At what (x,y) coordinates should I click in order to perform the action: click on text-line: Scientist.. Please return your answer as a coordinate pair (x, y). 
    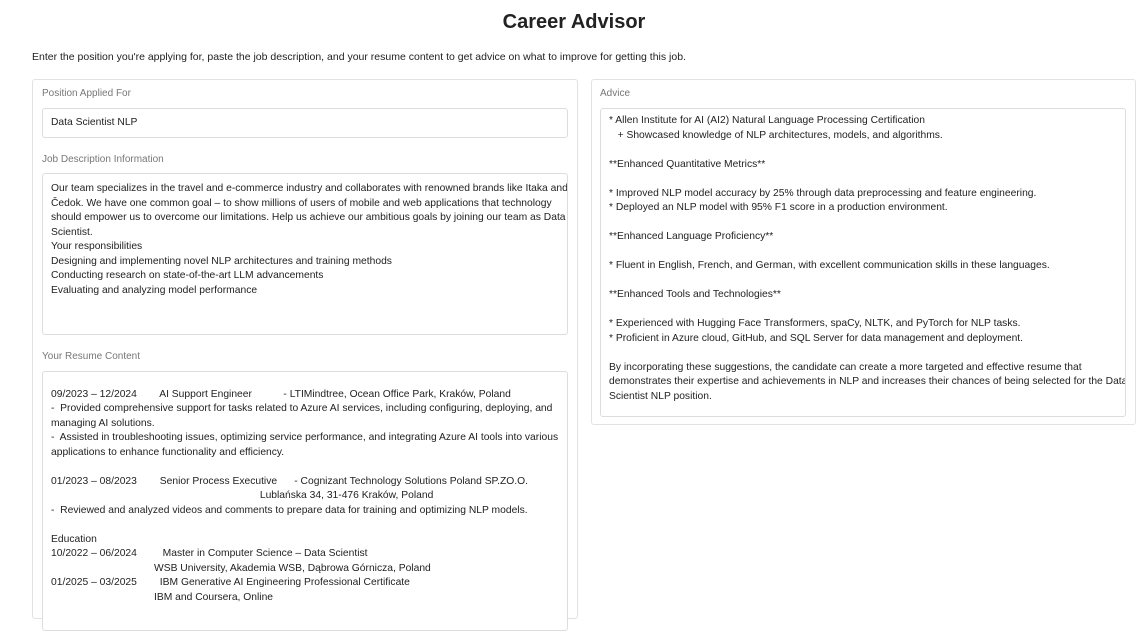
    Looking at the image, I should click on (72, 232).